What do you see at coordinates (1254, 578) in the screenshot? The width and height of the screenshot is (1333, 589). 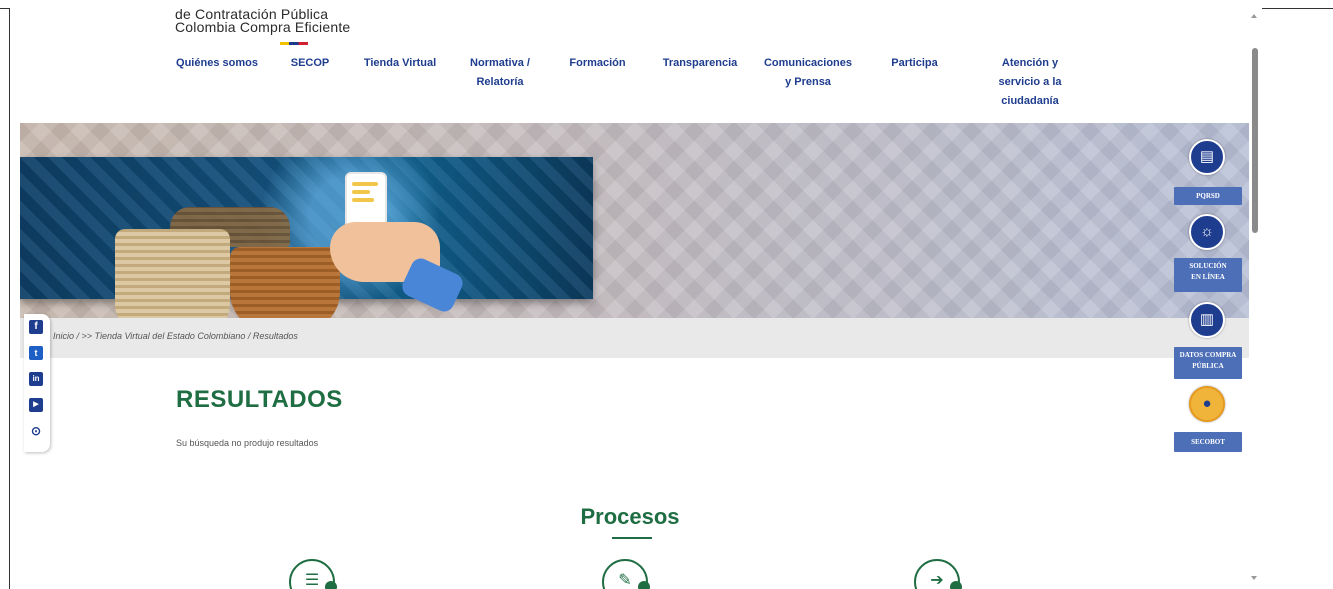 I see `scroll-down-arrow-icon` at bounding box center [1254, 578].